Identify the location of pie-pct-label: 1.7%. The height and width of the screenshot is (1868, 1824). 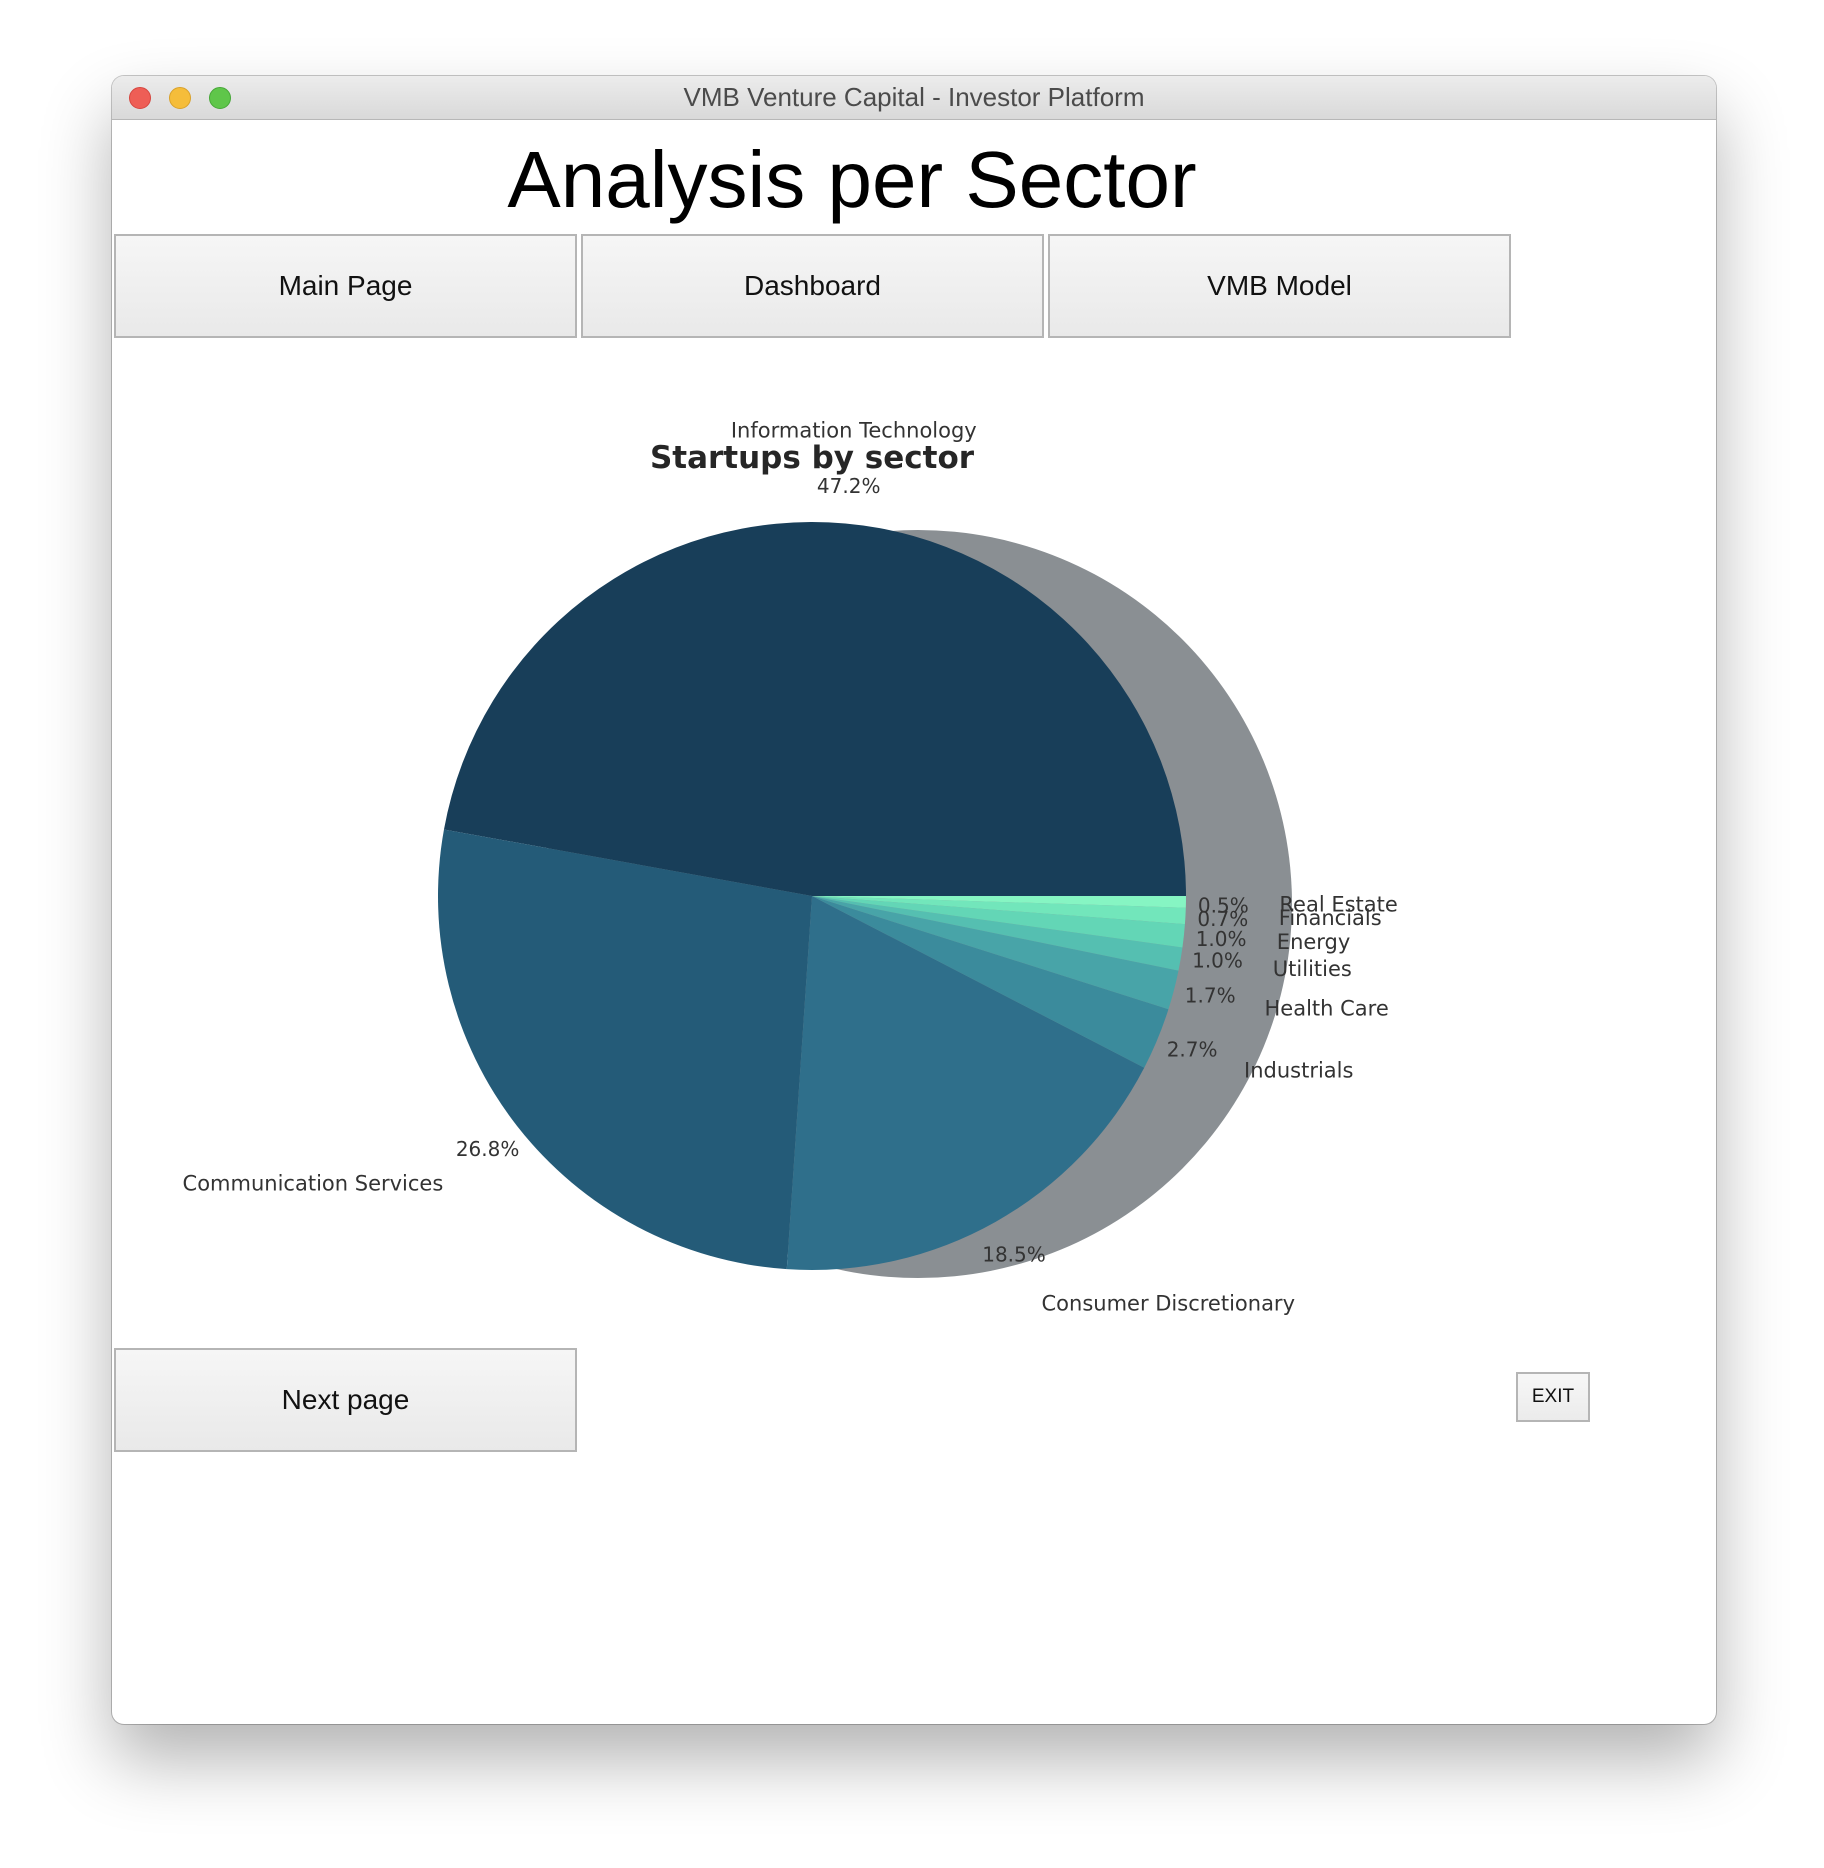
(1210, 996).